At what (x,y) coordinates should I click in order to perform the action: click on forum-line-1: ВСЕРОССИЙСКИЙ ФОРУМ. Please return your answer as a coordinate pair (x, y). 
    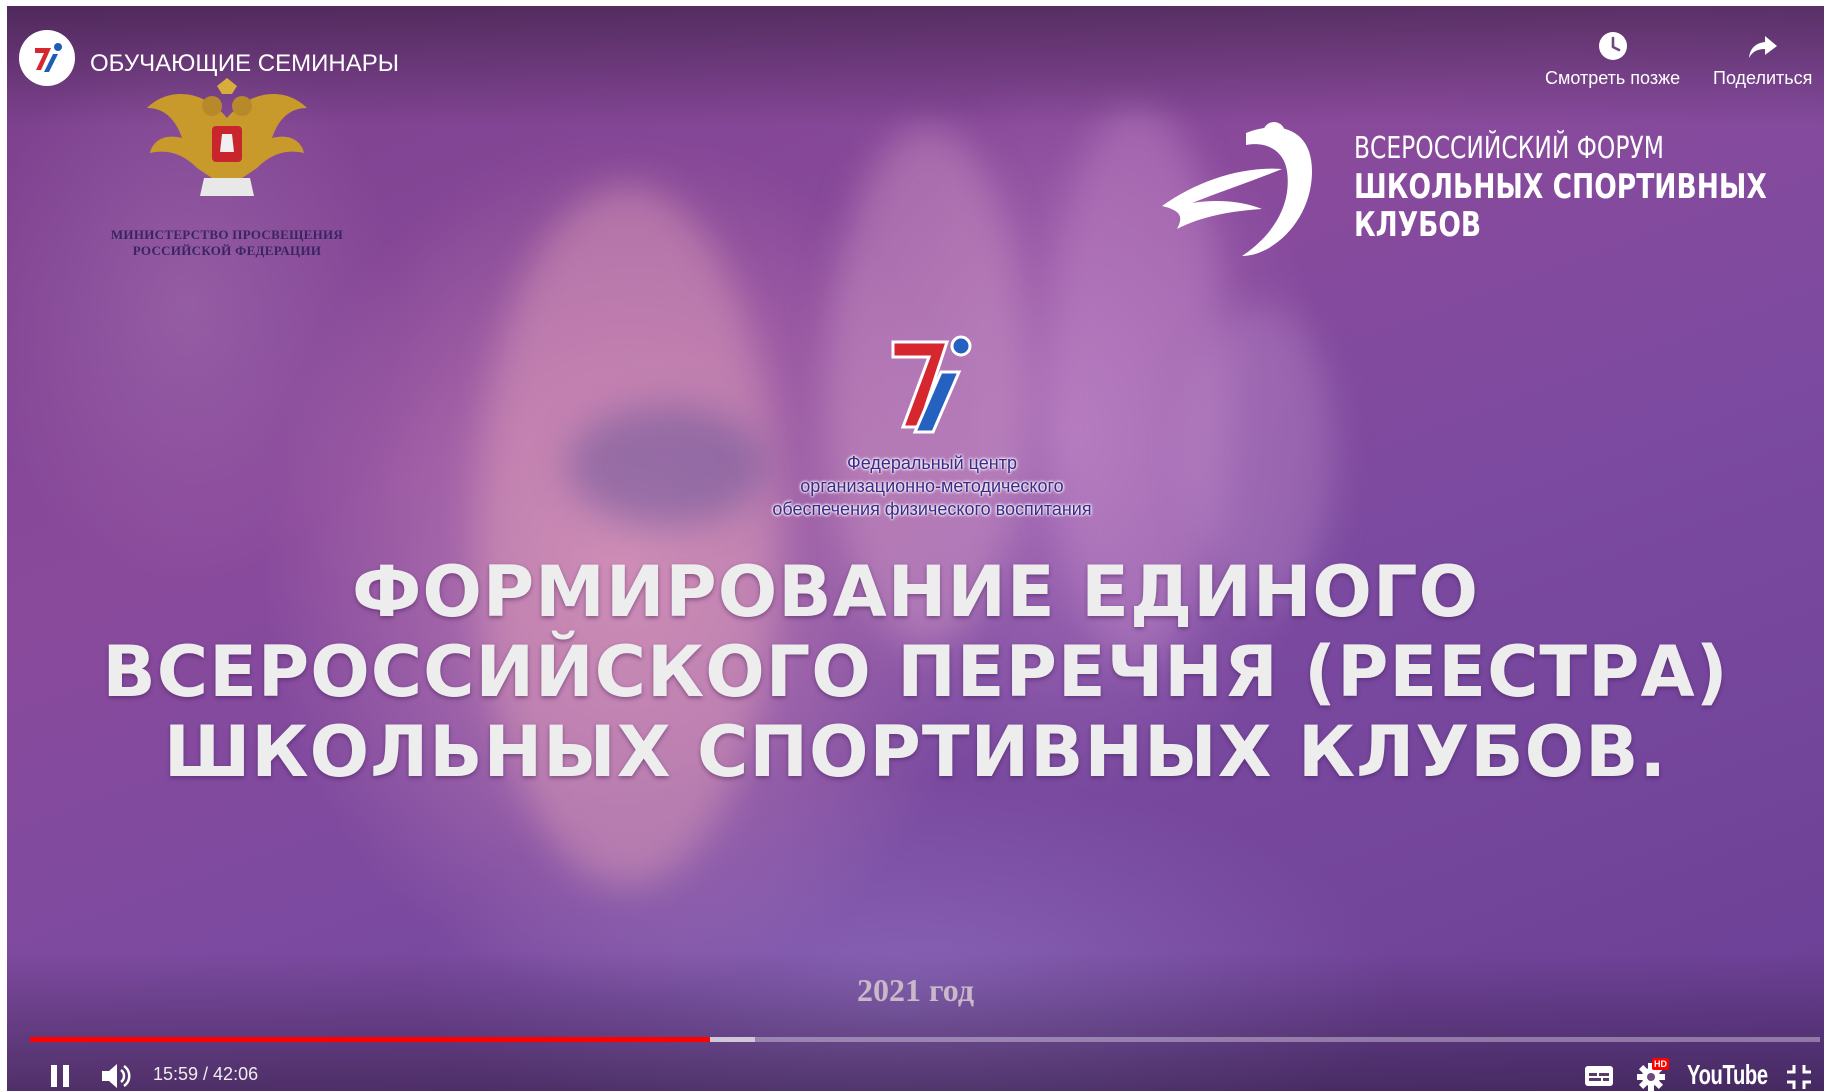
    Looking at the image, I should click on (1509, 148).